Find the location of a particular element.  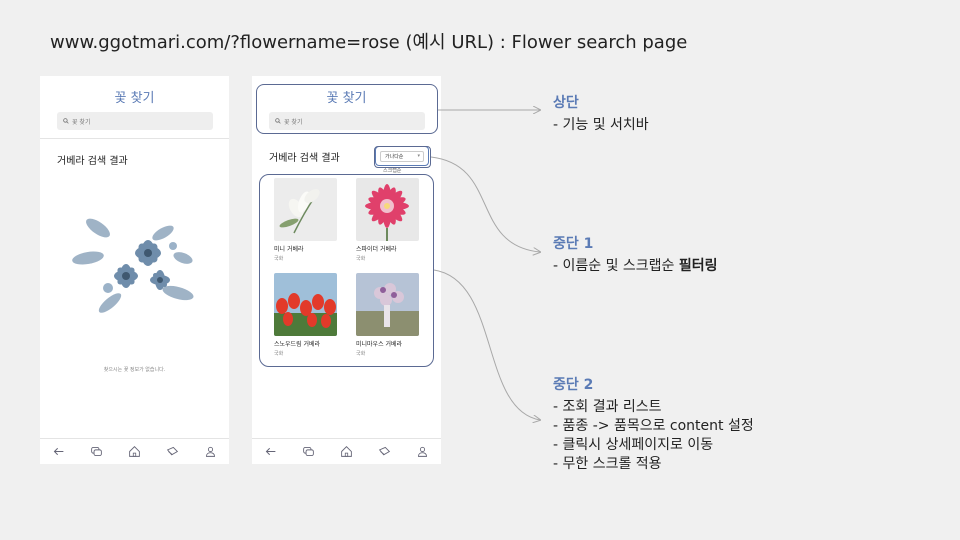

result-name: 미니마우스 거베라 is located at coordinates (379, 344).